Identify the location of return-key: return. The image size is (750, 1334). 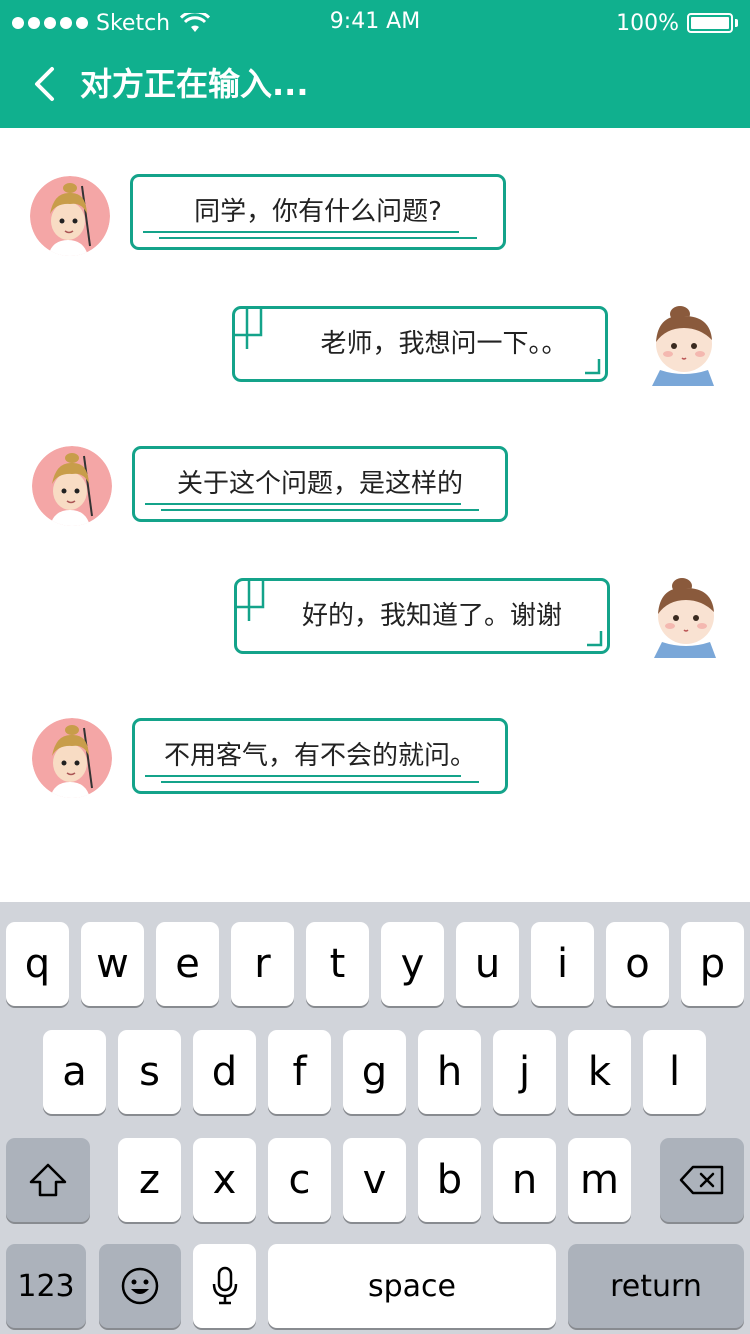
(656, 1286).